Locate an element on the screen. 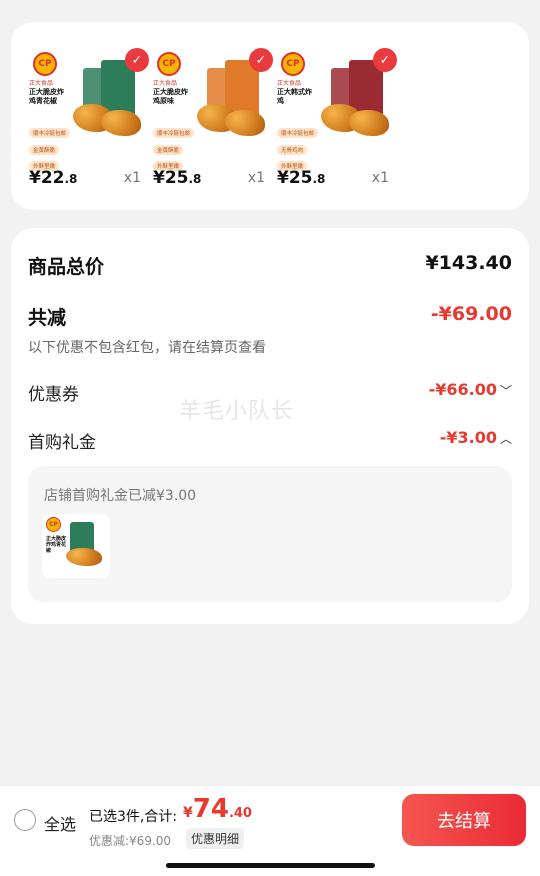  coupon-row: 优惠券 -¥66.00 ﹀ is located at coordinates (270, 392).